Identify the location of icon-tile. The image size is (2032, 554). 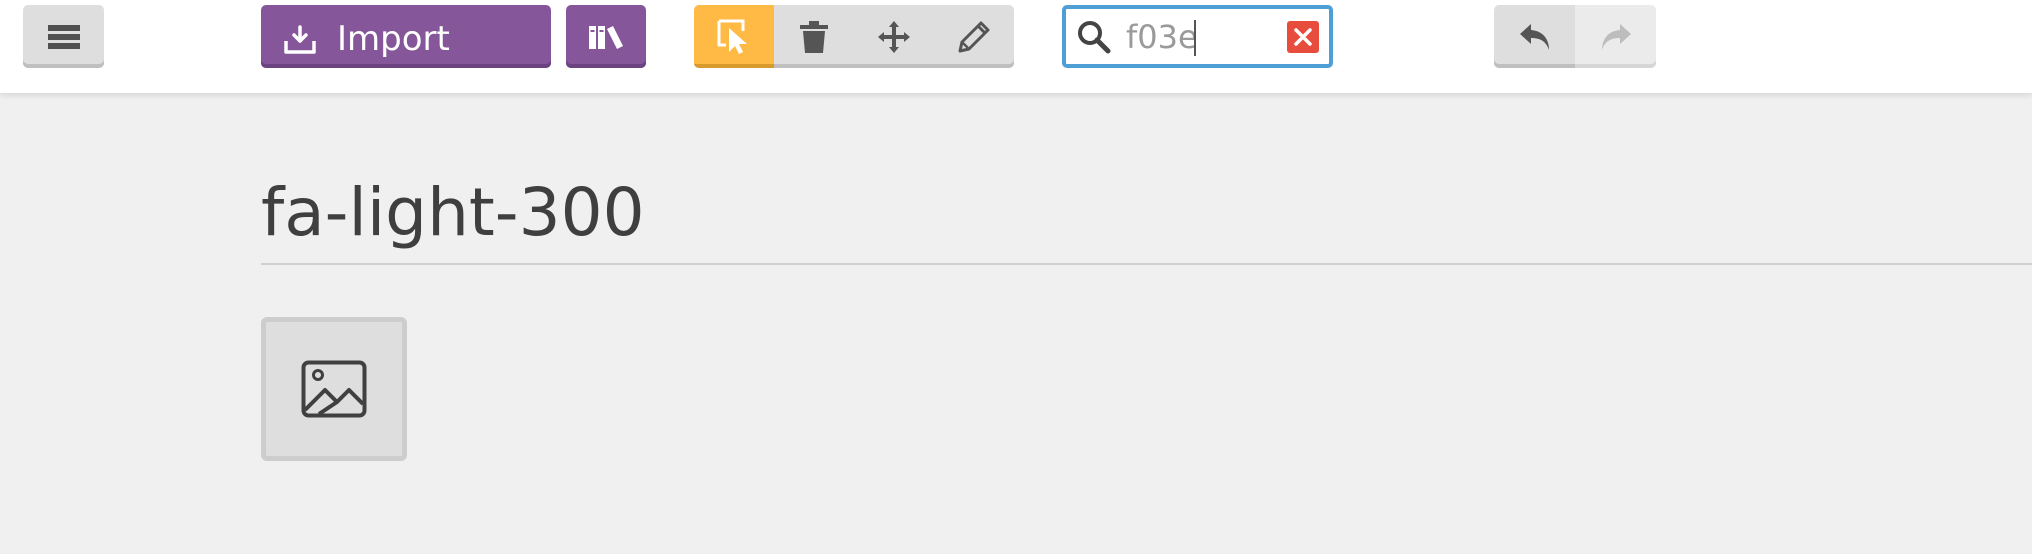
(334, 389).